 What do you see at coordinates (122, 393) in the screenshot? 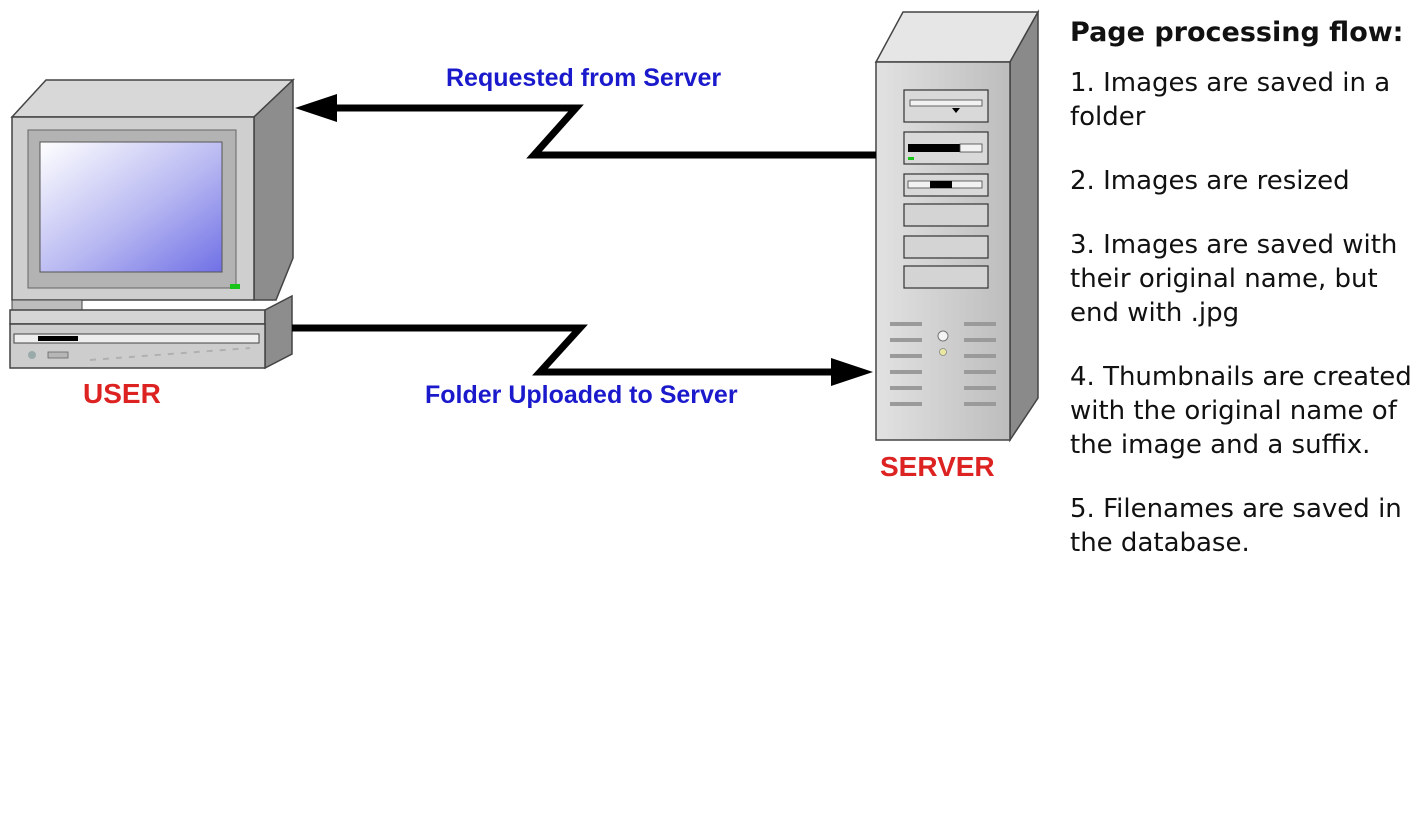
I see `user-label: USER` at bounding box center [122, 393].